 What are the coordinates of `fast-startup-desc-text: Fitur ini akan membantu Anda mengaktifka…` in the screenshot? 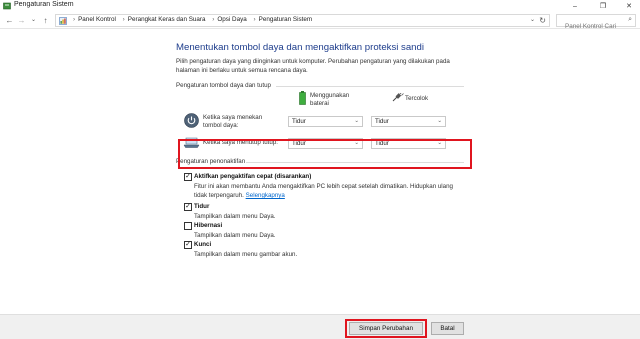 It's located at (323, 191).